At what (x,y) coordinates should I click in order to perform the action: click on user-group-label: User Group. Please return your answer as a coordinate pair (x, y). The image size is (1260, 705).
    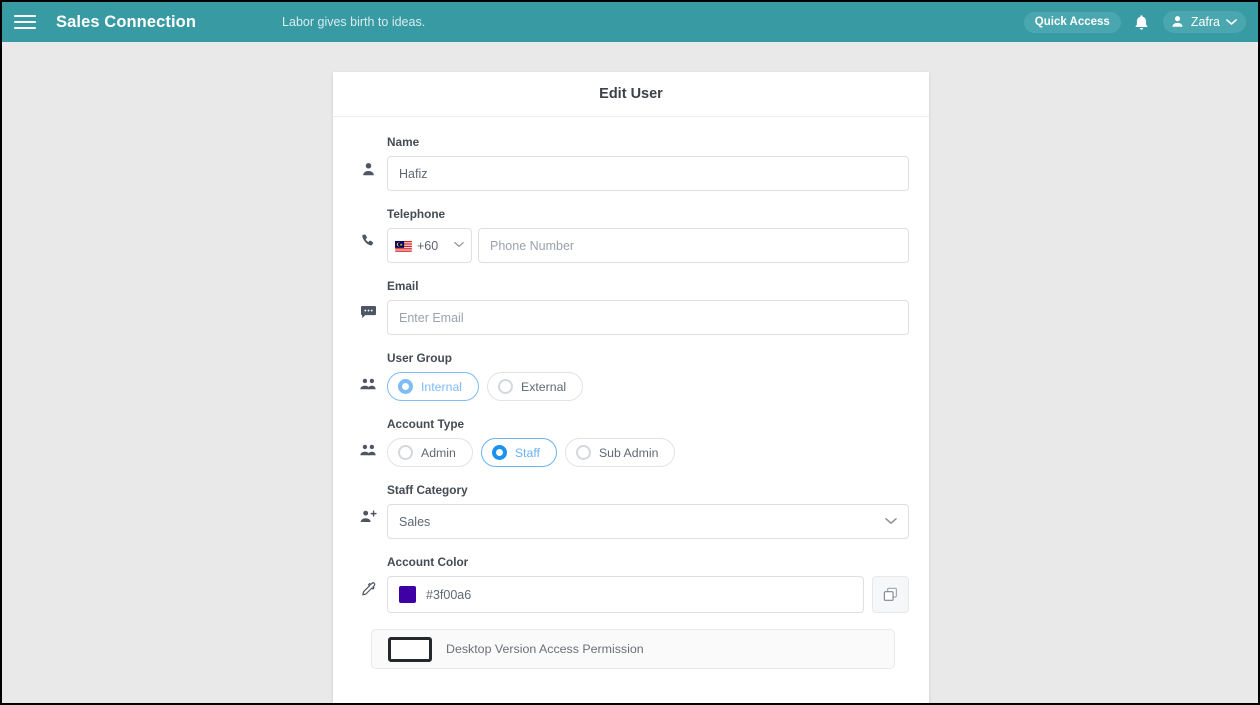
    Looking at the image, I should click on (419, 358).